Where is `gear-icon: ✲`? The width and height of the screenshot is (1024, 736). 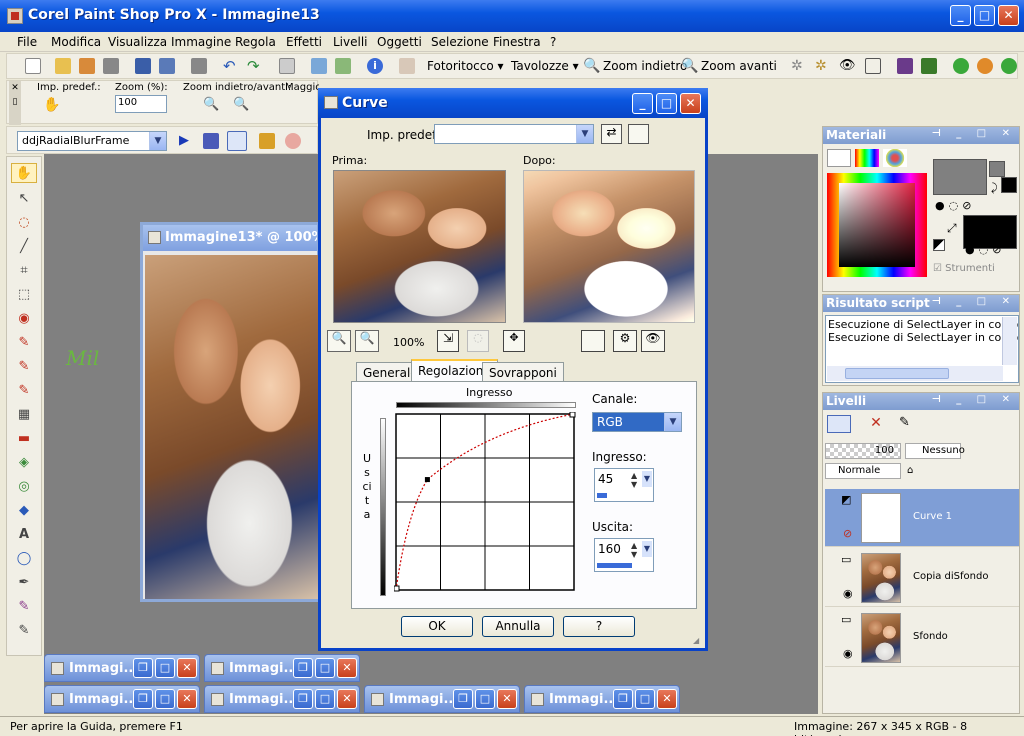
gear-icon: ✲ is located at coordinates (799, 66).